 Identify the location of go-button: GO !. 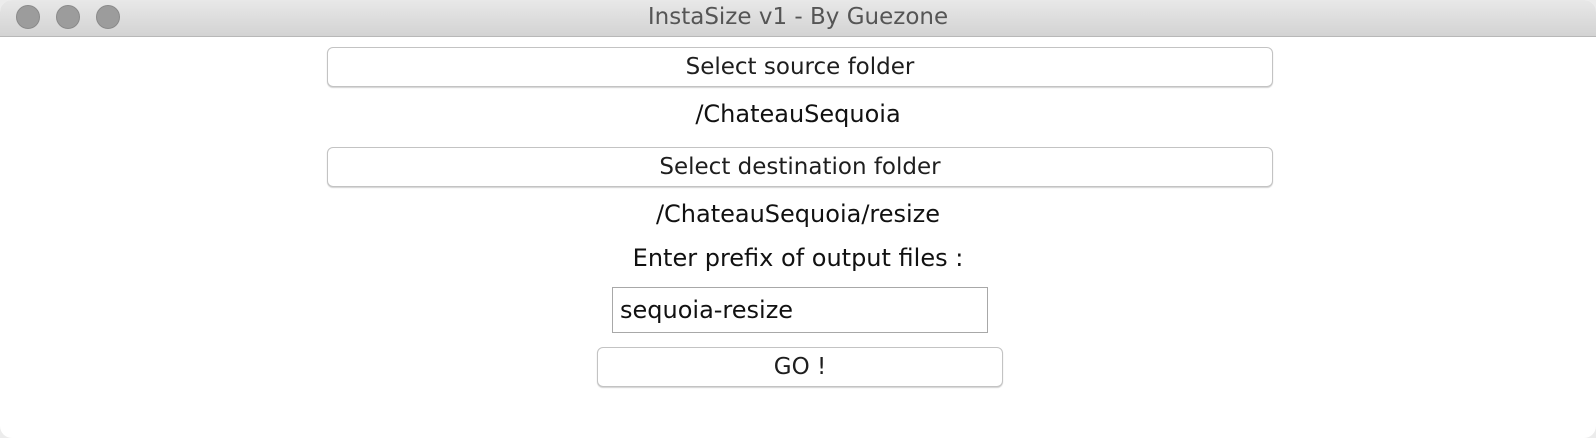
(800, 367).